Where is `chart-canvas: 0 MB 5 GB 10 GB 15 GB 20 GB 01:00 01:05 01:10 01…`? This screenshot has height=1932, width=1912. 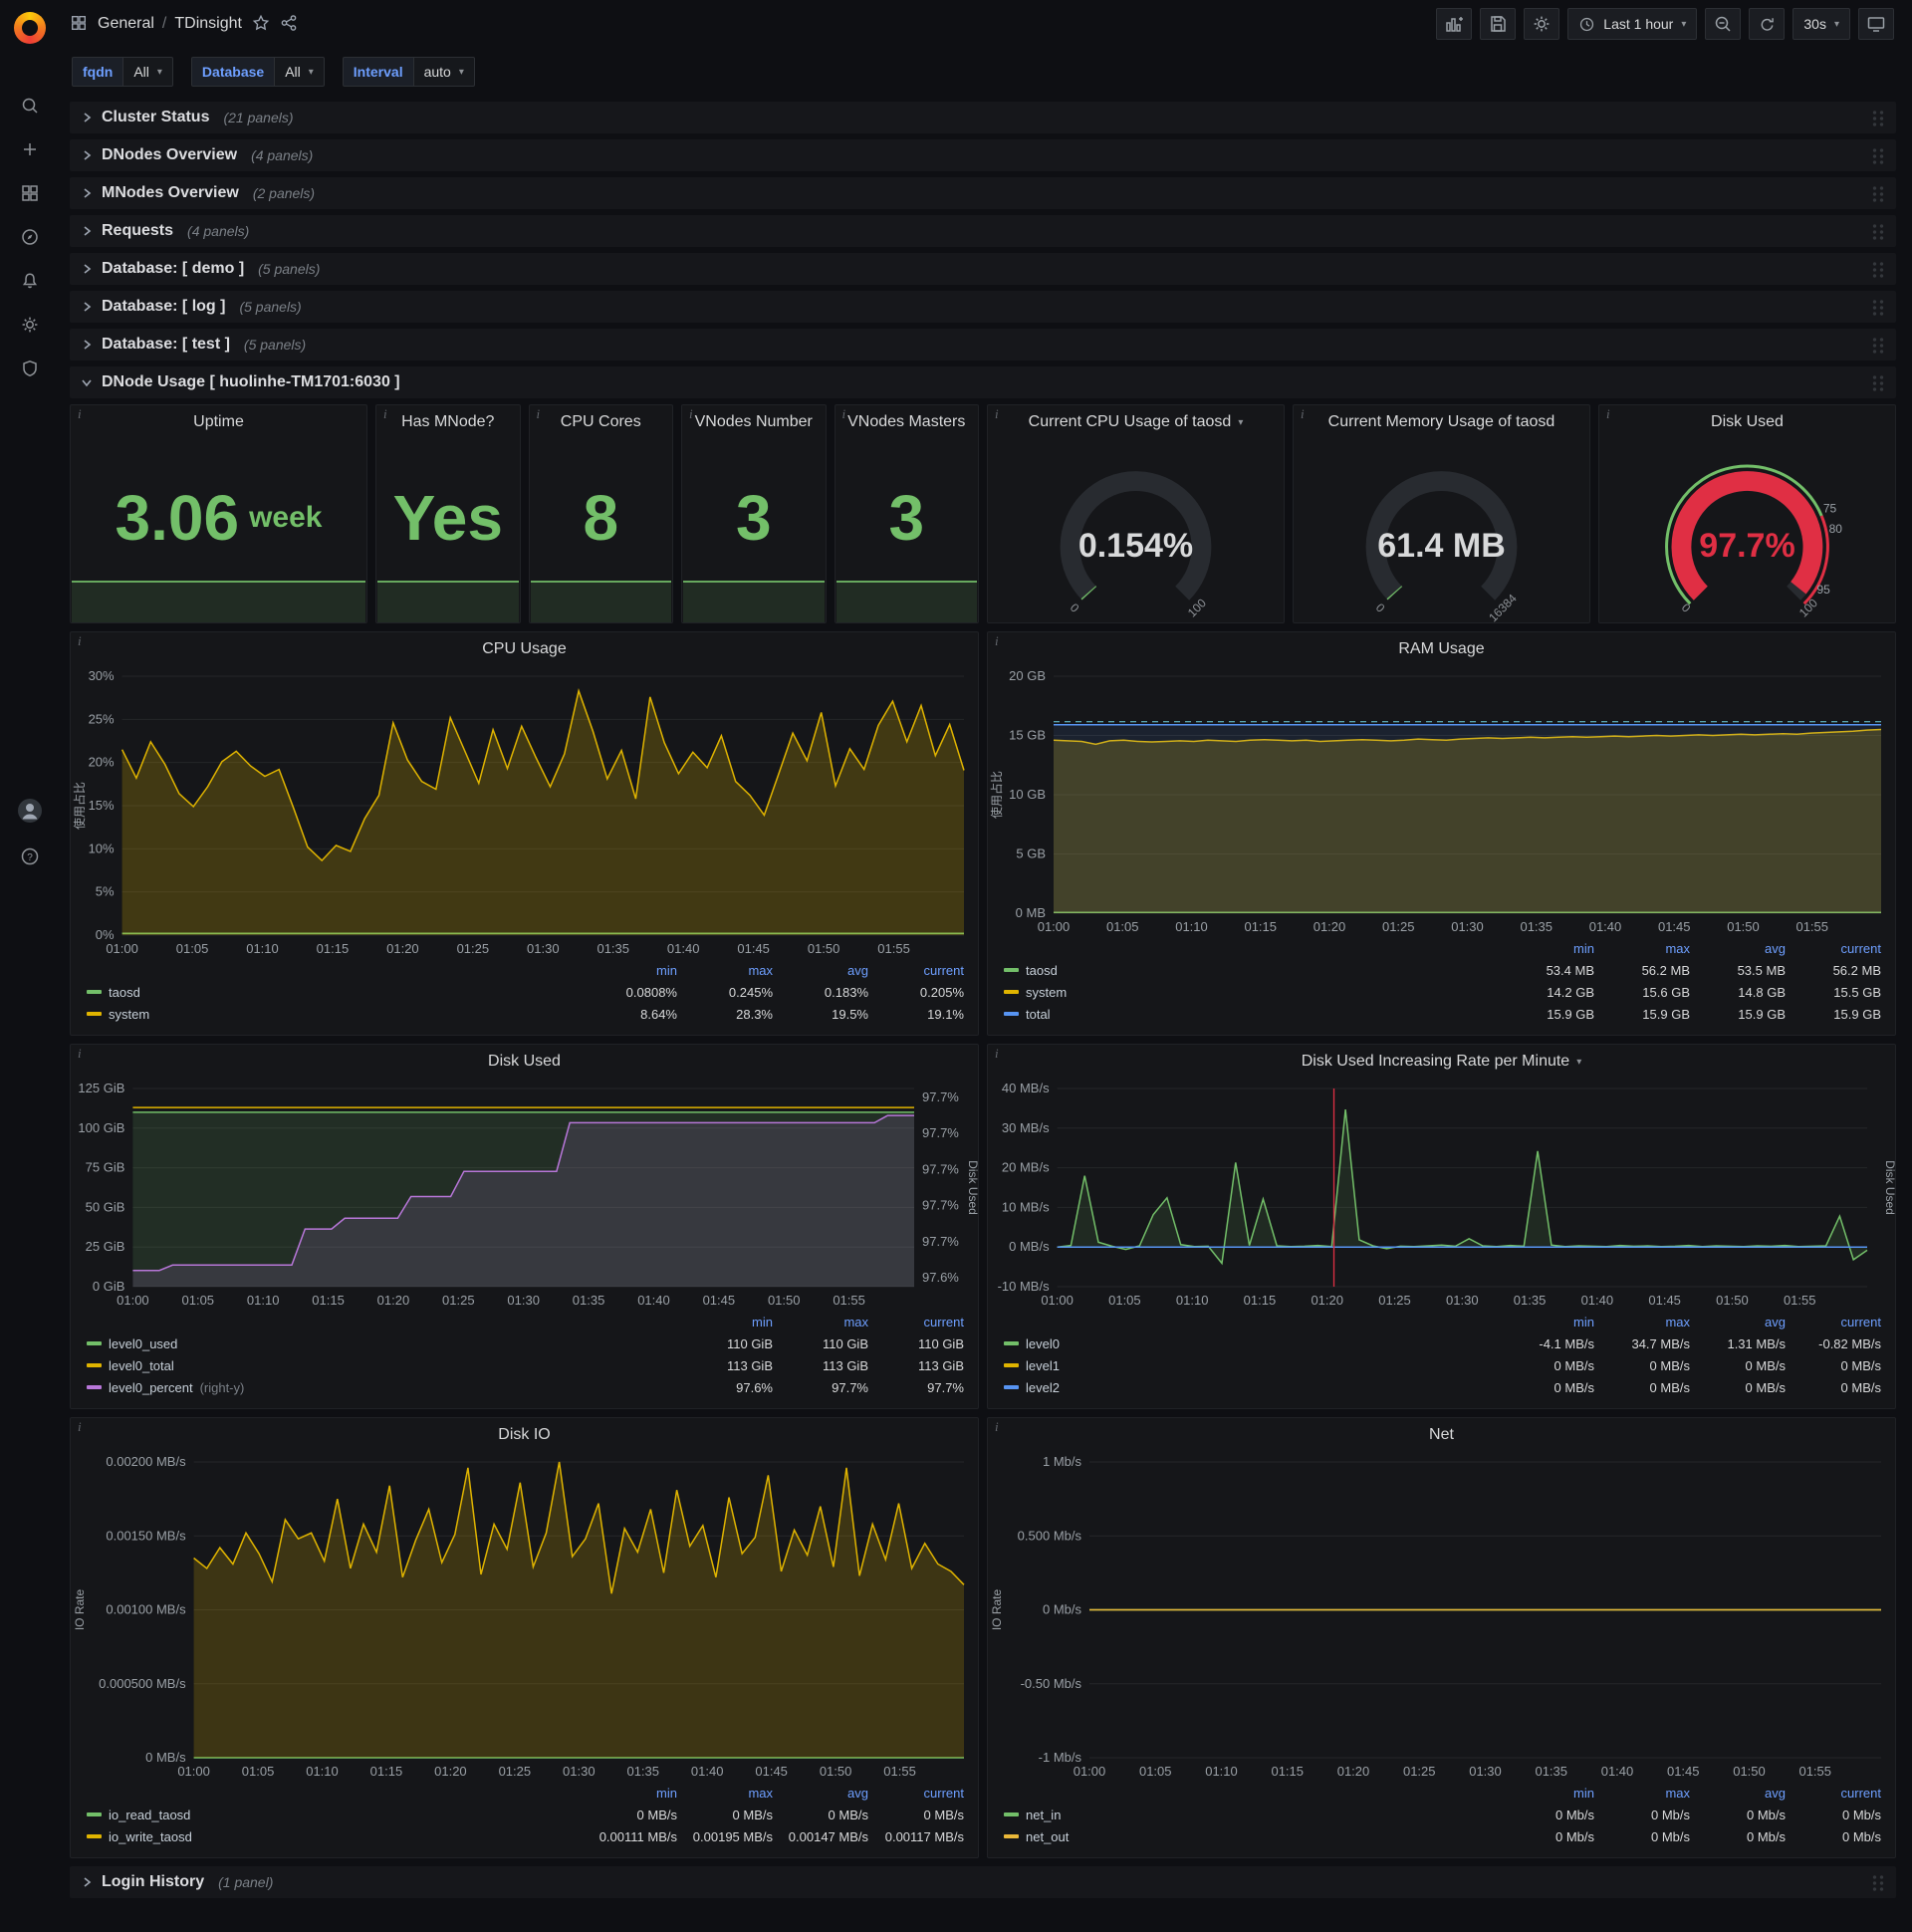 chart-canvas: 0 MB 5 GB 10 GB 15 GB 20 GB 01:00 01:05 01:10 01… is located at coordinates (1441, 802).